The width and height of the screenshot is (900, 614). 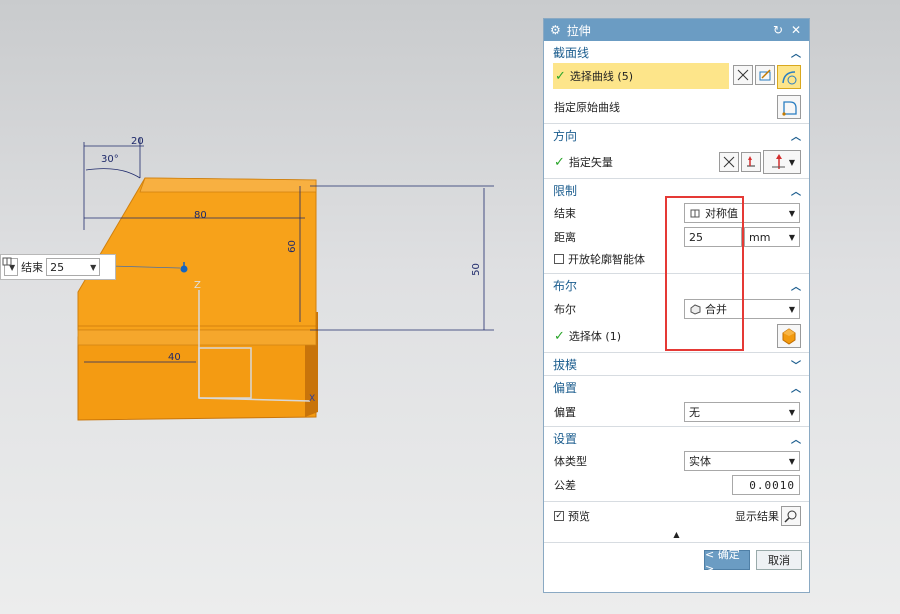 I want to click on vector-type-icon: ▼, so click(x=782, y=162).